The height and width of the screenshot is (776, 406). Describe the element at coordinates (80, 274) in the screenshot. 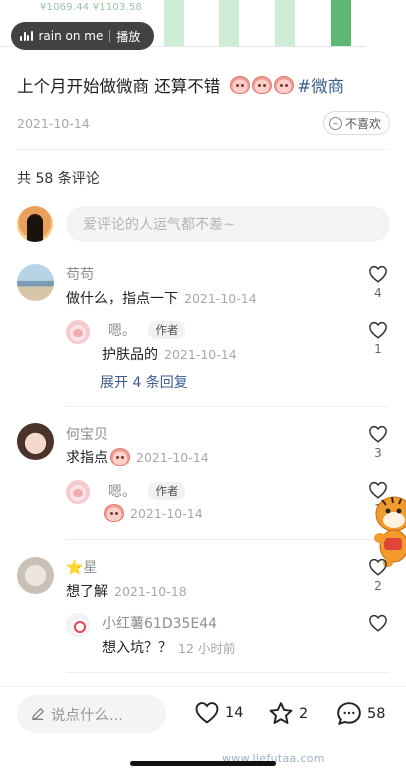

I see `comment-author: 苟苟` at that location.